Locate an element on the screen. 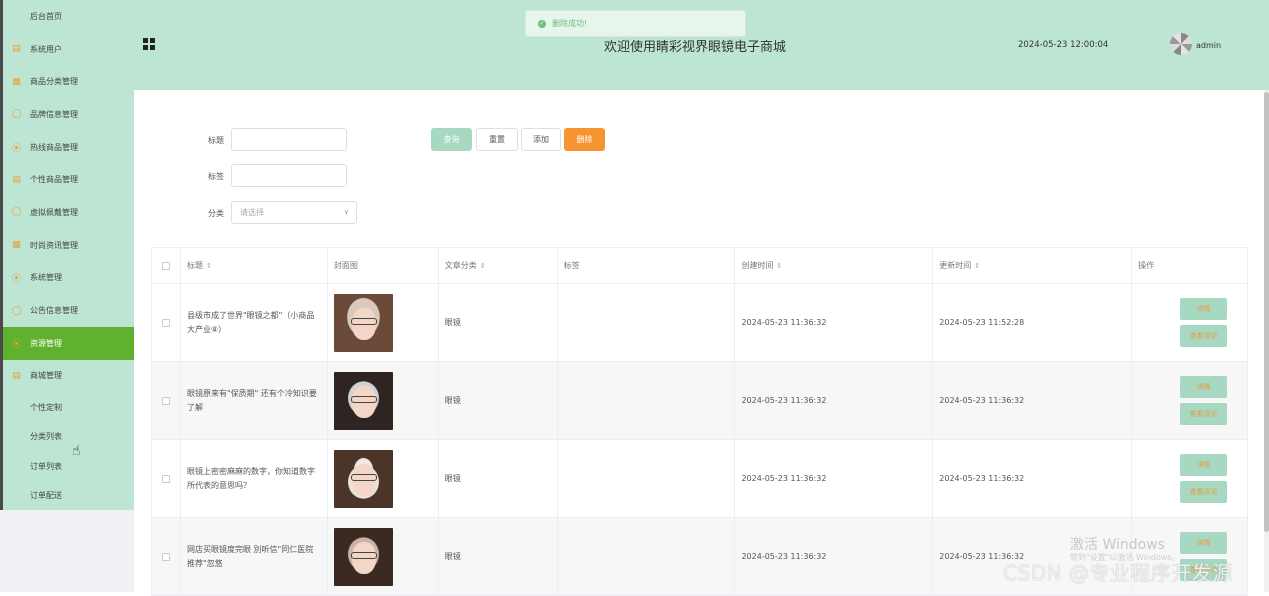 This screenshot has width=1269, height=596. delete-button: 删除 is located at coordinates (584, 139).